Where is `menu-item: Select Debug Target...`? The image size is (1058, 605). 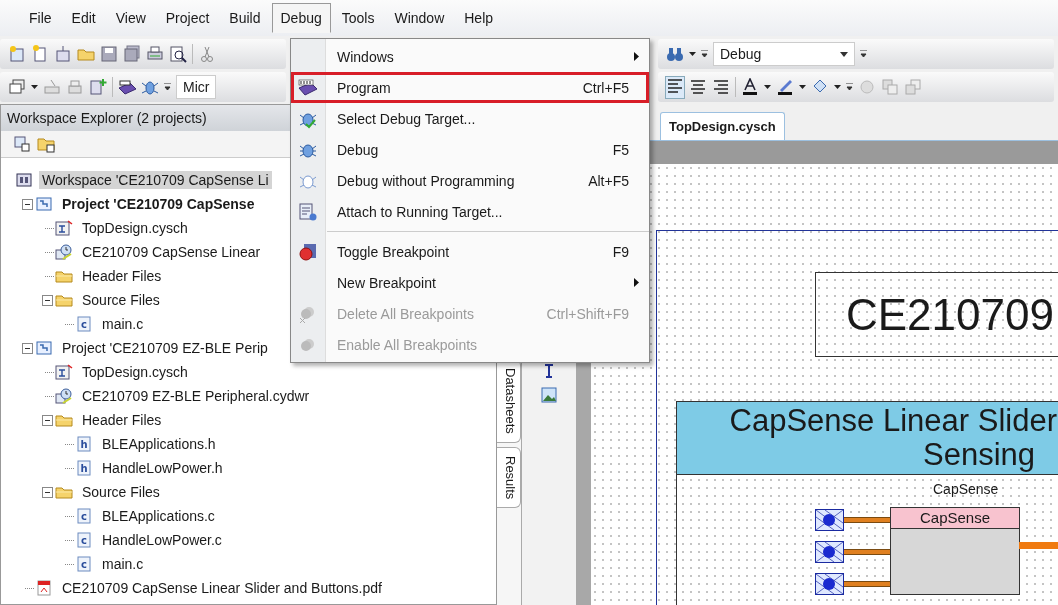
menu-item: Select Debug Target... is located at coordinates (470, 118).